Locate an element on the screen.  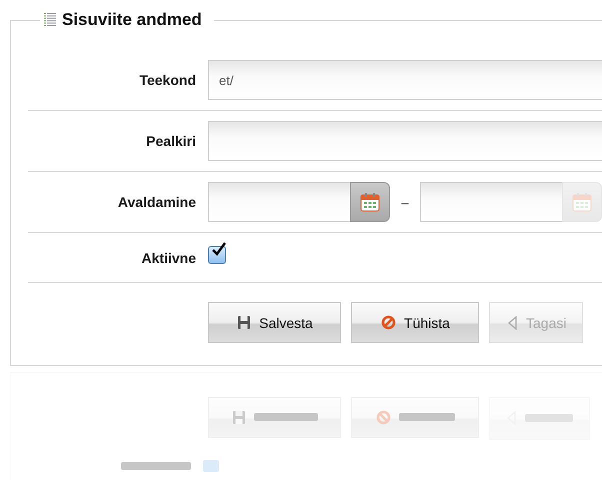
action-button: Salvesta is located at coordinates (274, 322).